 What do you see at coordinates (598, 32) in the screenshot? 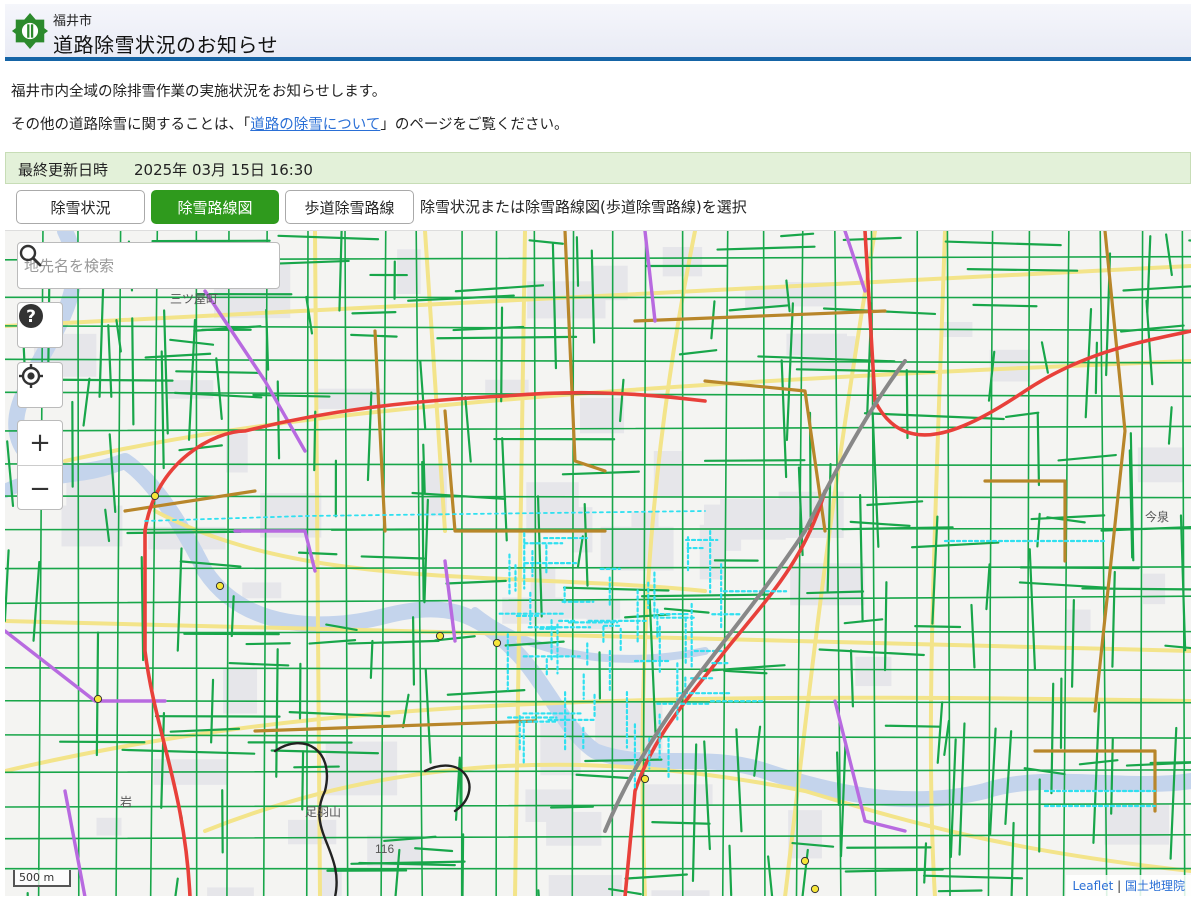
I see `site-header: 福井市 道路除雪状況のお知らせ` at bounding box center [598, 32].